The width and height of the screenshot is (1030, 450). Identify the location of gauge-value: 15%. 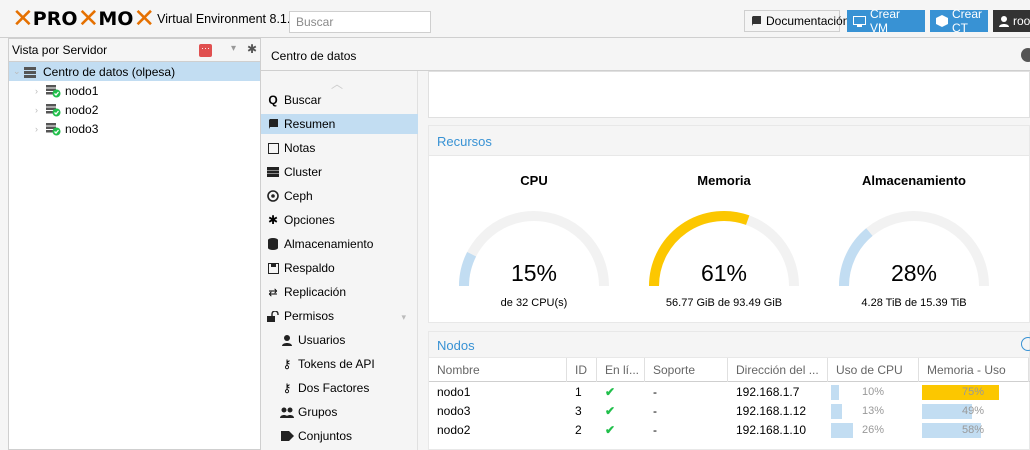
(534, 273).